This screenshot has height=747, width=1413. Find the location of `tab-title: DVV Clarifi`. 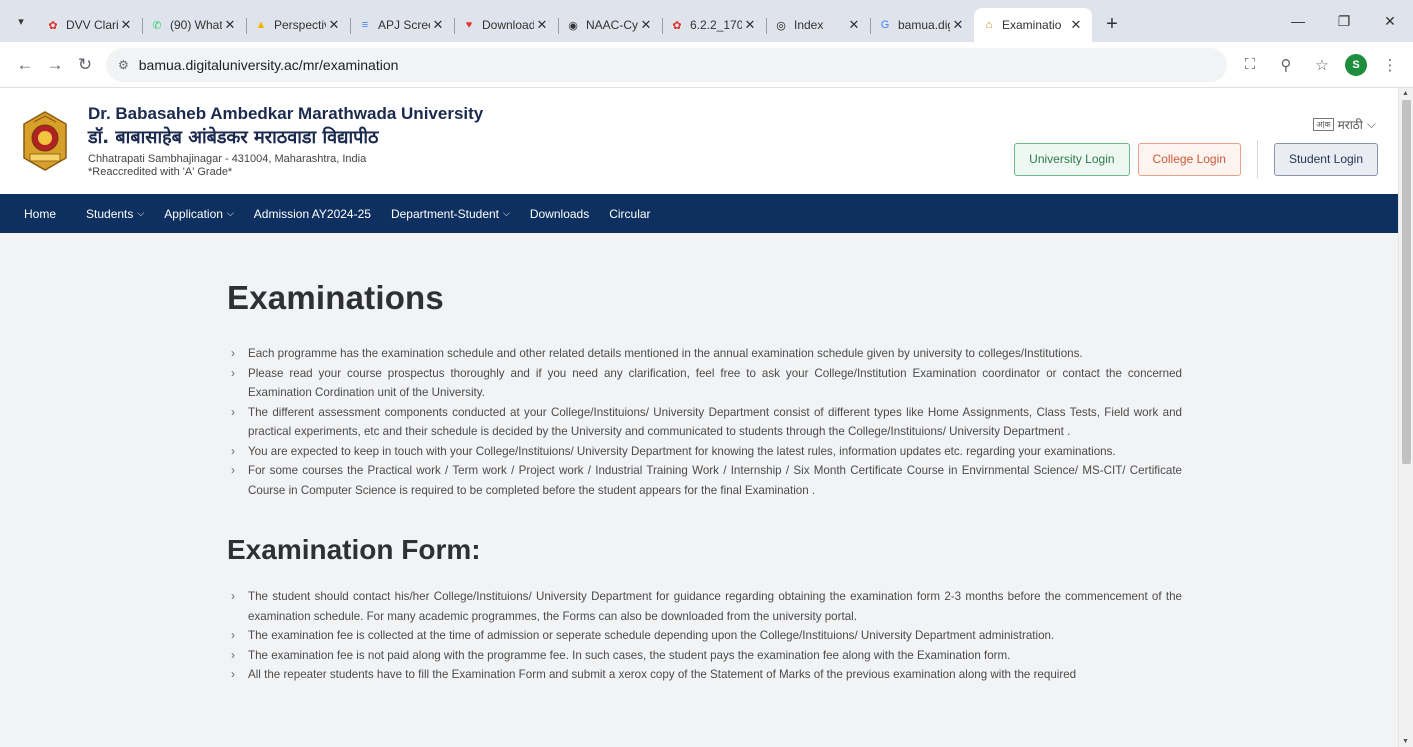

tab-title: DVV Clarifi is located at coordinates (92, 25).